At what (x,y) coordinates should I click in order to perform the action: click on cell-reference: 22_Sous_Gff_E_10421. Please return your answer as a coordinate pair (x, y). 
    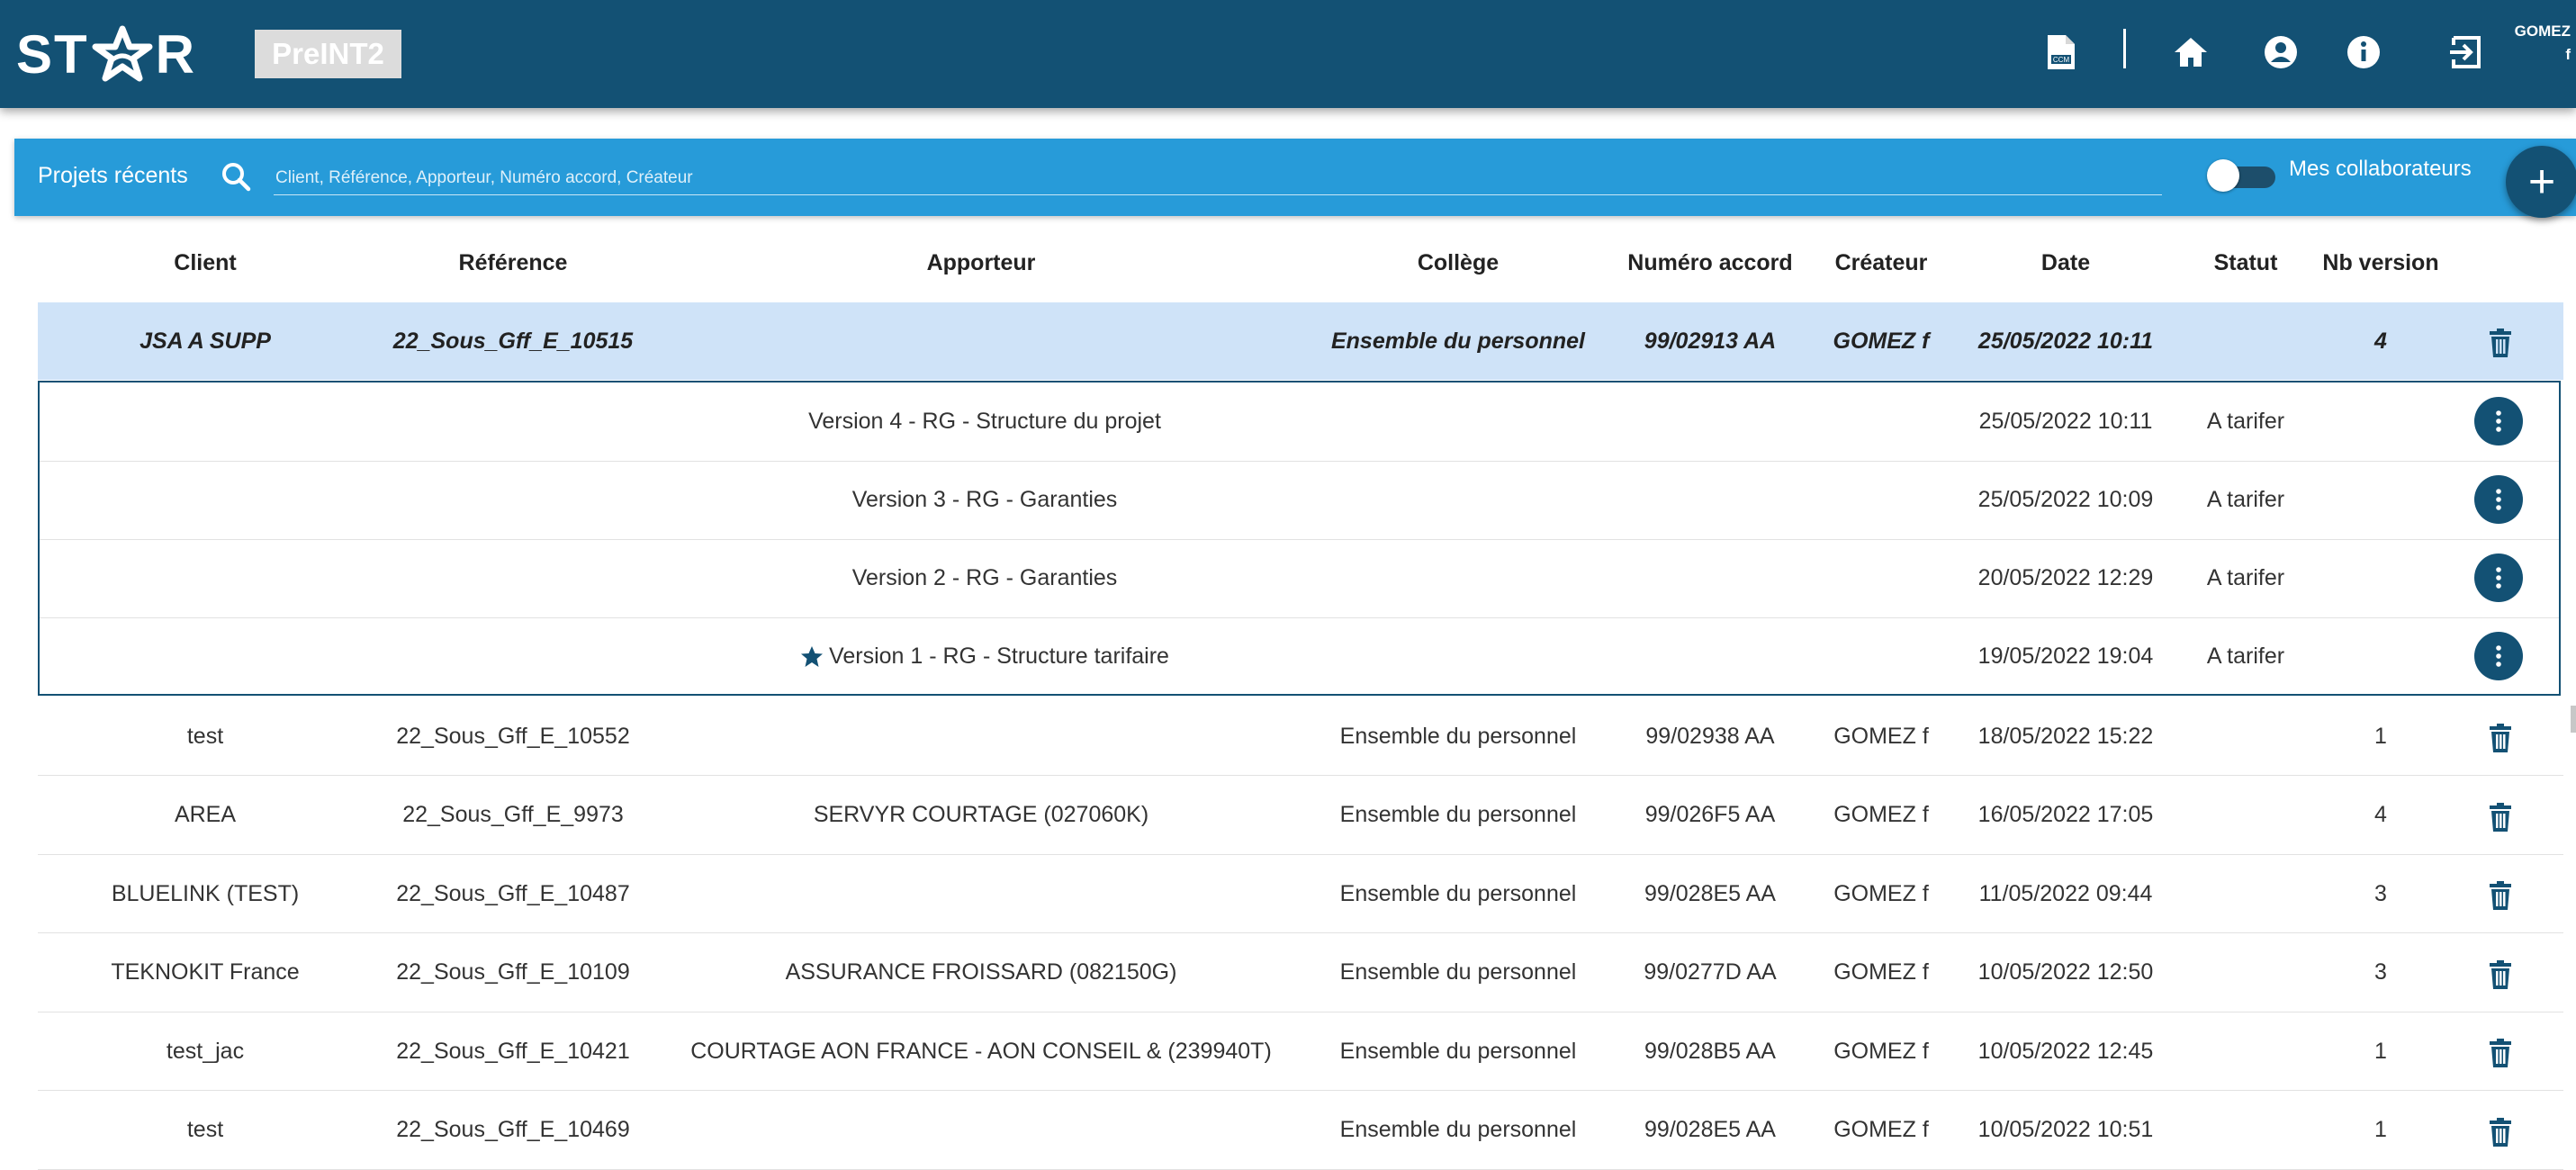
    Looking at the image, I should click on (513, 1051).